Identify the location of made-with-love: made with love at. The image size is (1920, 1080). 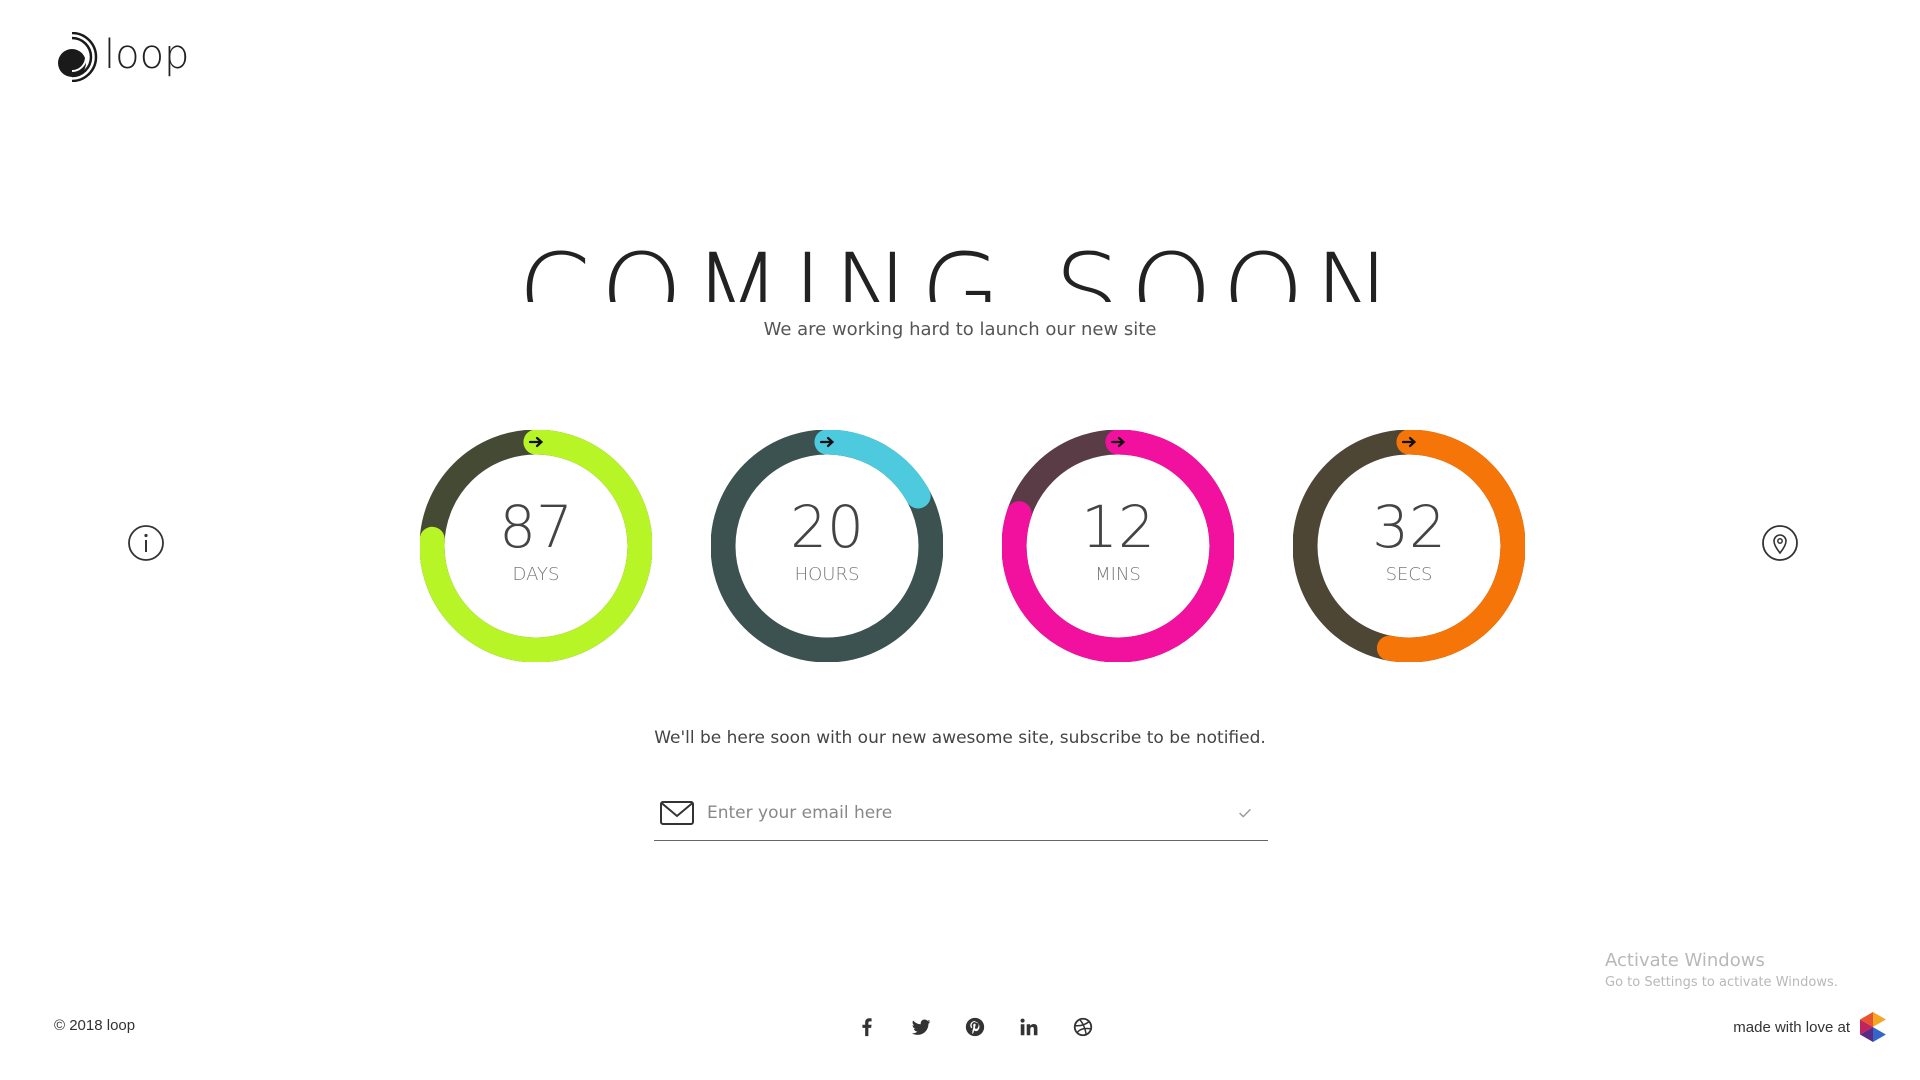
(1810, 1027).